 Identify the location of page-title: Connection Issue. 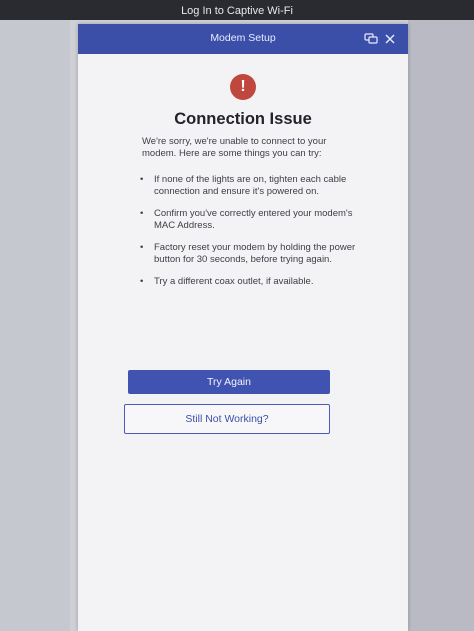
(243, 119).